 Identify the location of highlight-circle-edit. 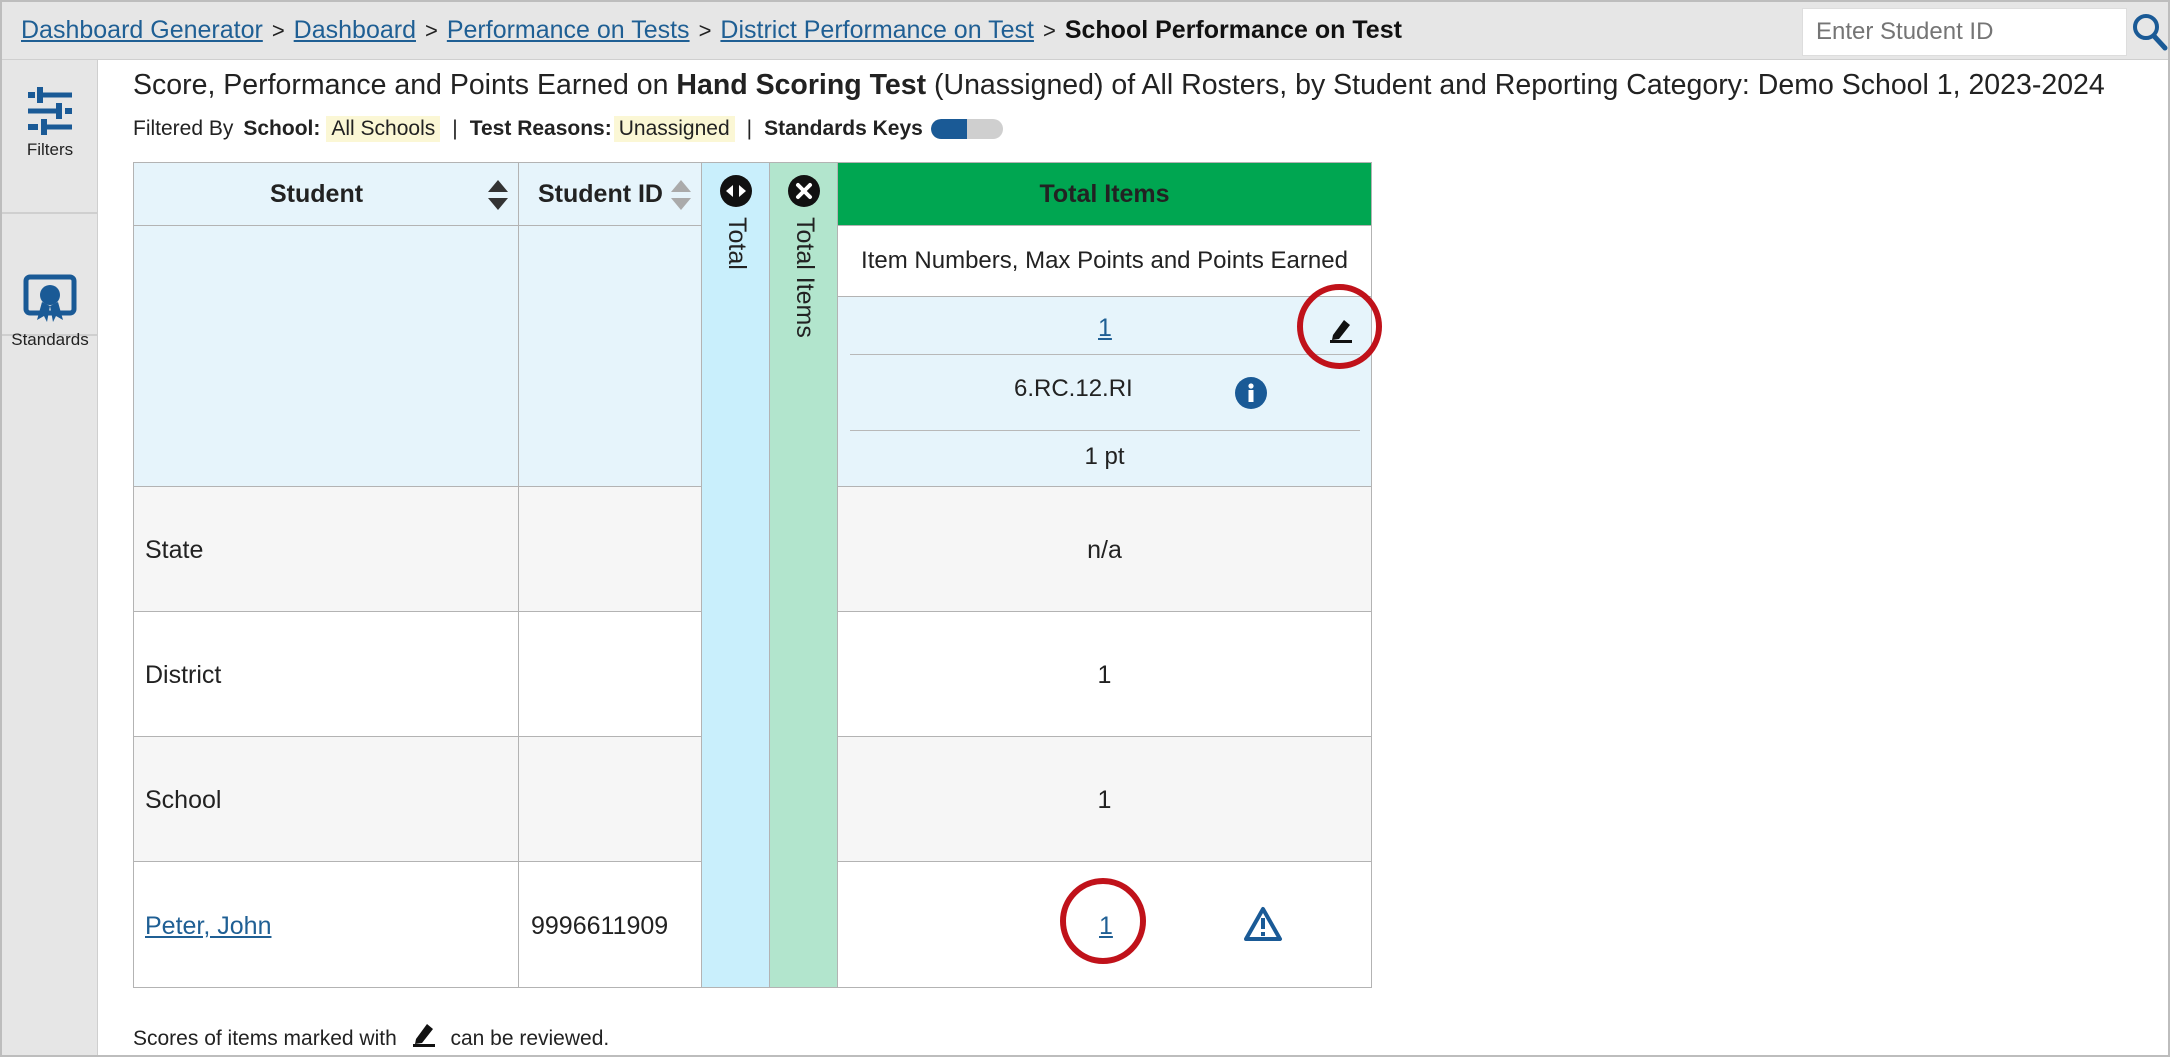
(1339, 326).